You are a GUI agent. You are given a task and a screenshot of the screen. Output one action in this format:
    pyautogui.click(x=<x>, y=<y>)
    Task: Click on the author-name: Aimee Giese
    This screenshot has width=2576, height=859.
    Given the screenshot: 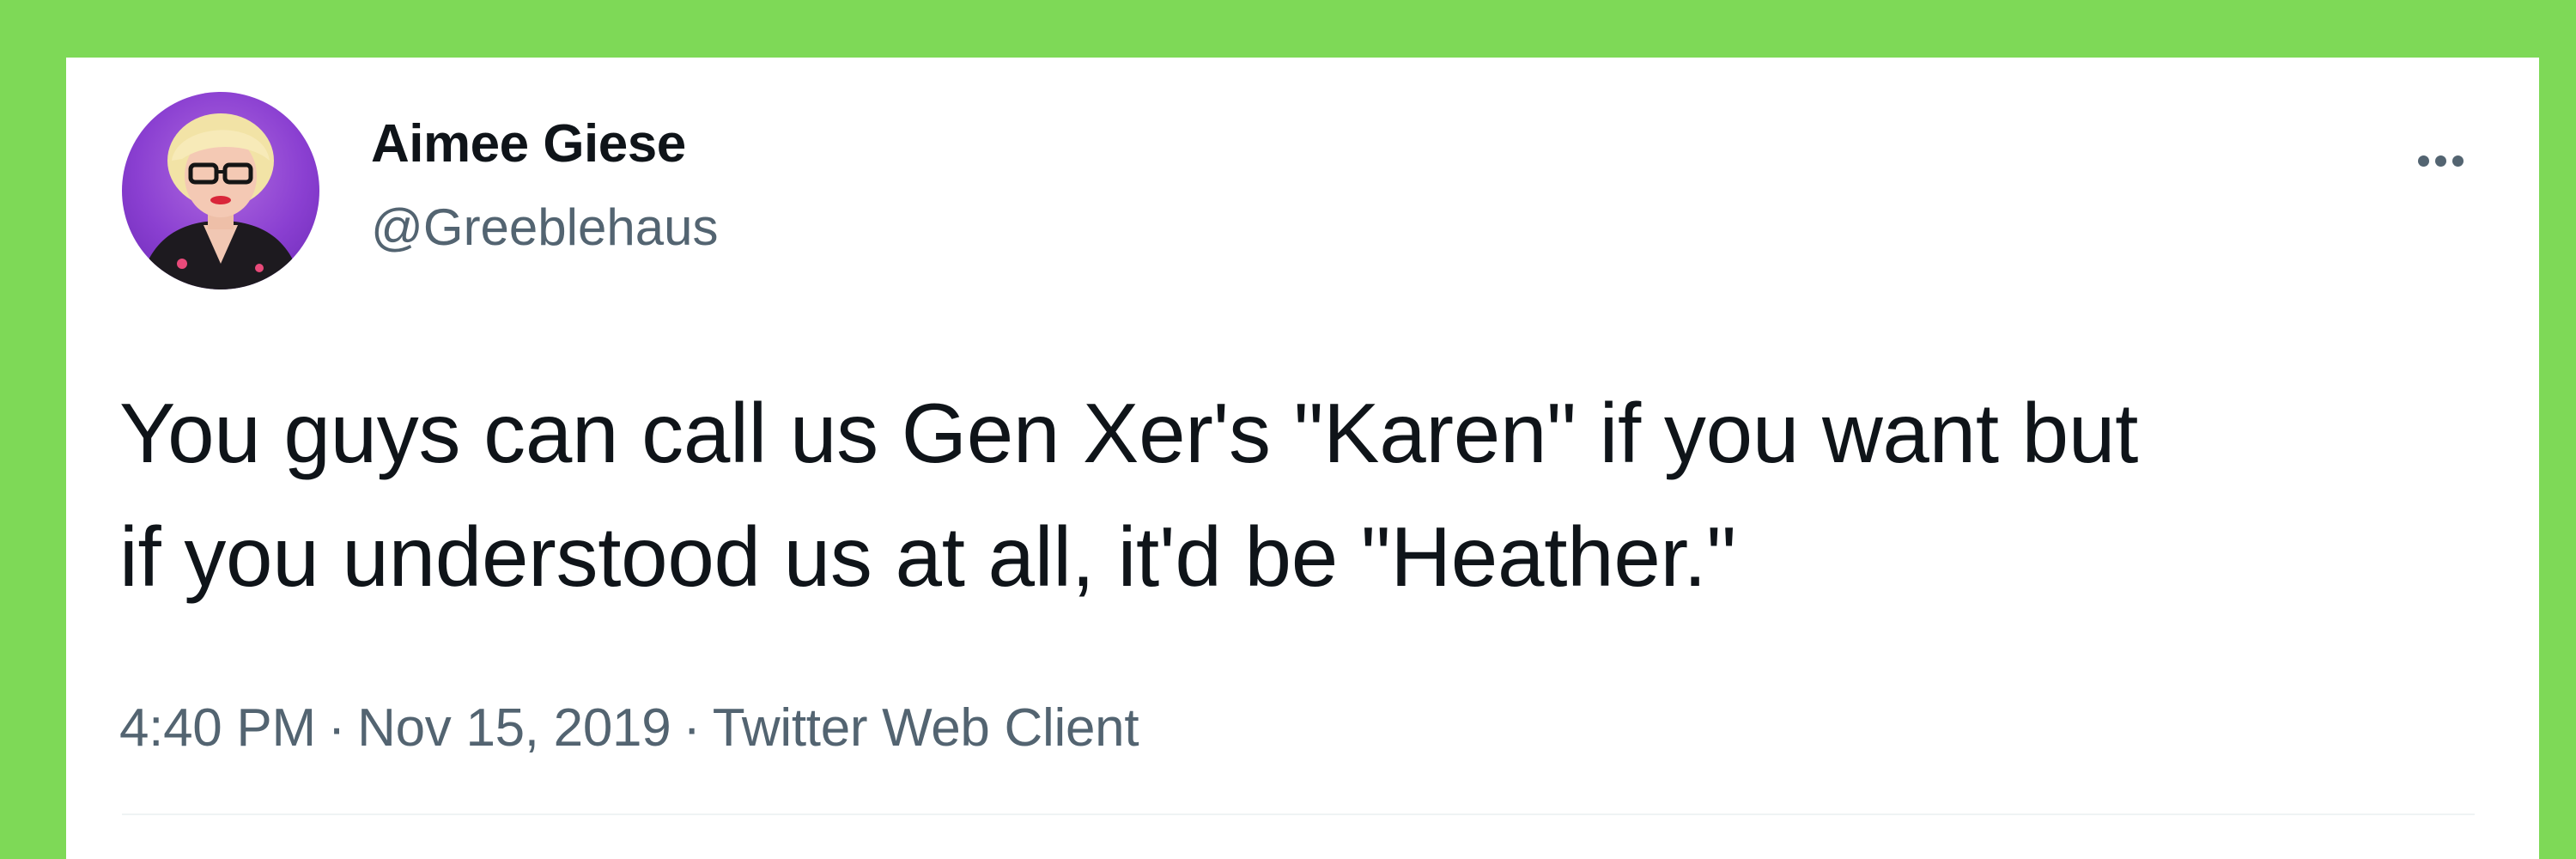 What is the action you would take?
    pyautogui.click(x=528, y=144)
    